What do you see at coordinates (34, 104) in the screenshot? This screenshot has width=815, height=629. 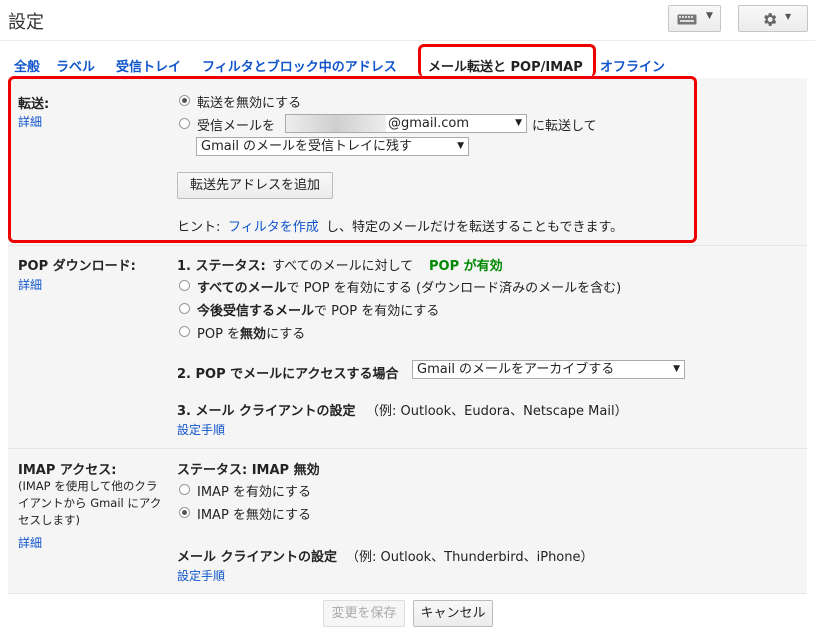 I see `forwarding-label: 転送:` at bounding box center [34, 104].